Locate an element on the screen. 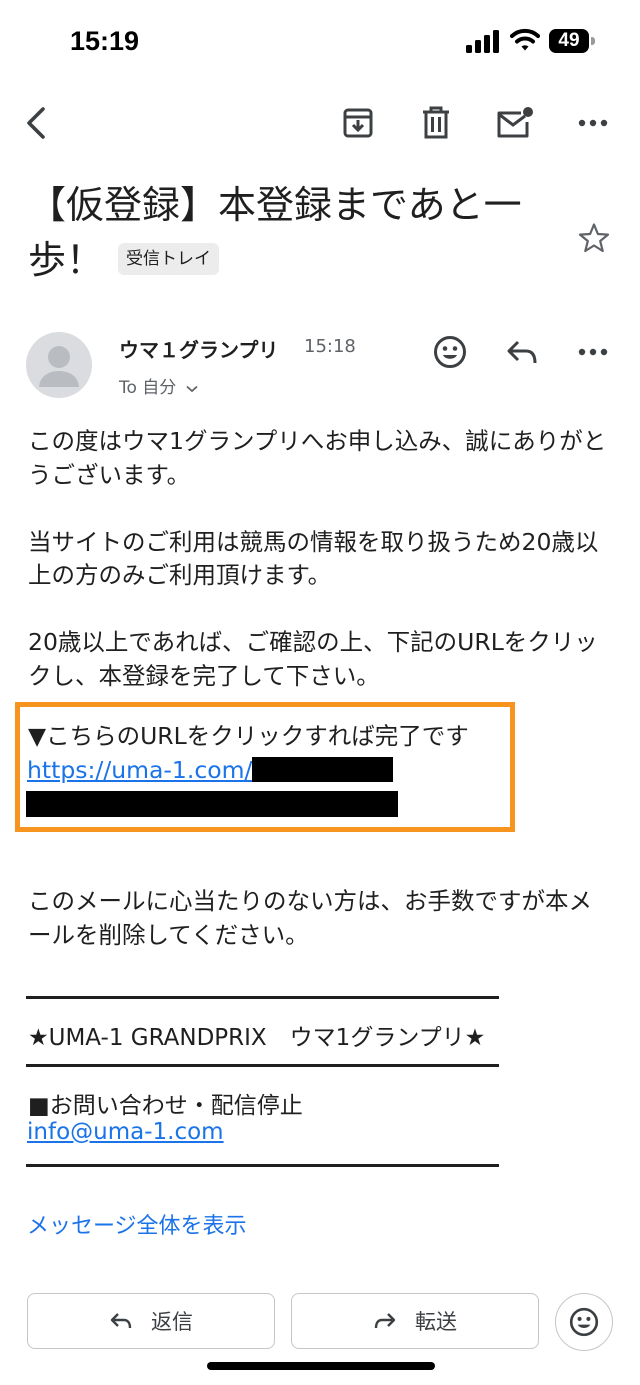 This screenshot has width=640, height=1385. archive-icon is located at coordinates (358, 123).